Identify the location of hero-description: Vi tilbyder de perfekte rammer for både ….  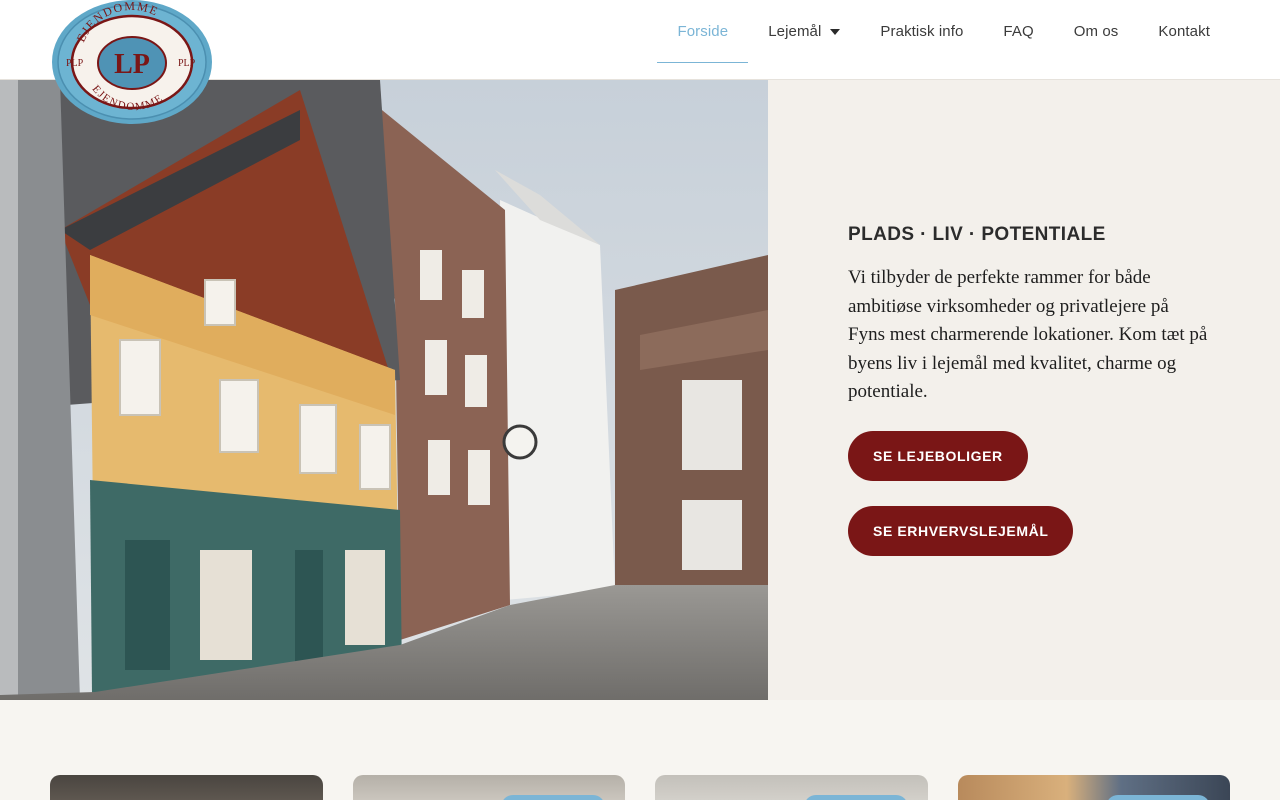
(1028, 335).